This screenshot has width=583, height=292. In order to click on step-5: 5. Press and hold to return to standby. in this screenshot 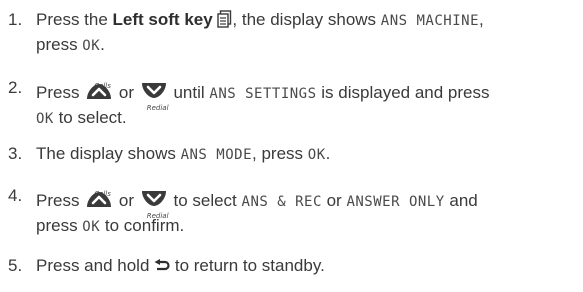, I will do `click(293, 266)`.